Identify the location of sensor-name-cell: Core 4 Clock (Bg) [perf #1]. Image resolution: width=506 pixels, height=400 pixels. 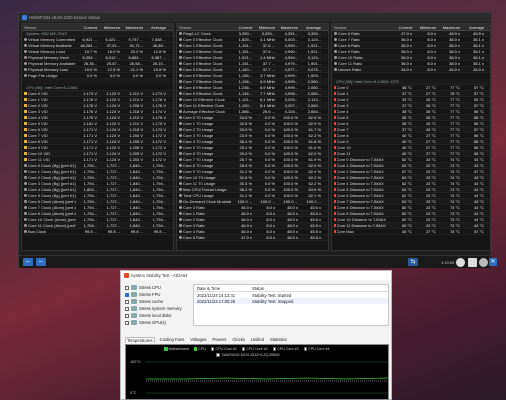
(49, 189).